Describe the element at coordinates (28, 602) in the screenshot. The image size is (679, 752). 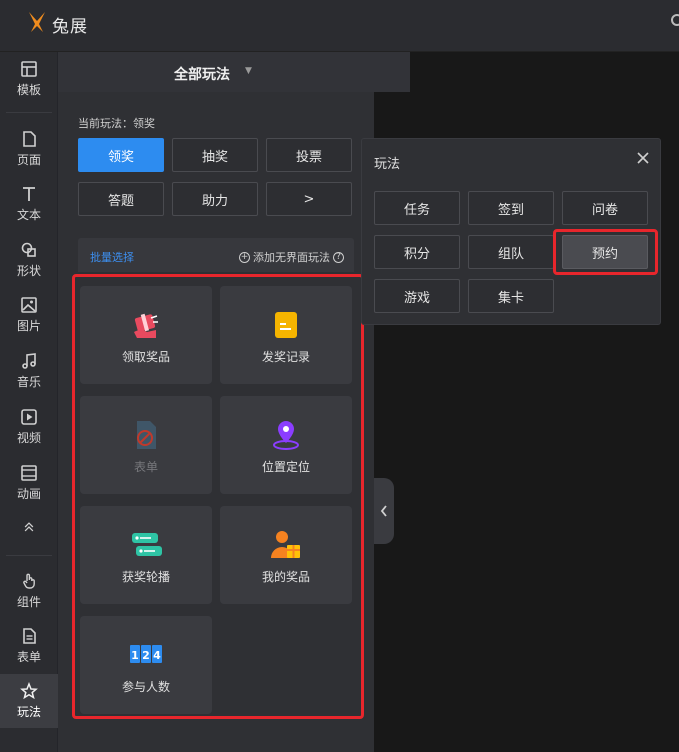
I see `nav-label: 组件` at that location.